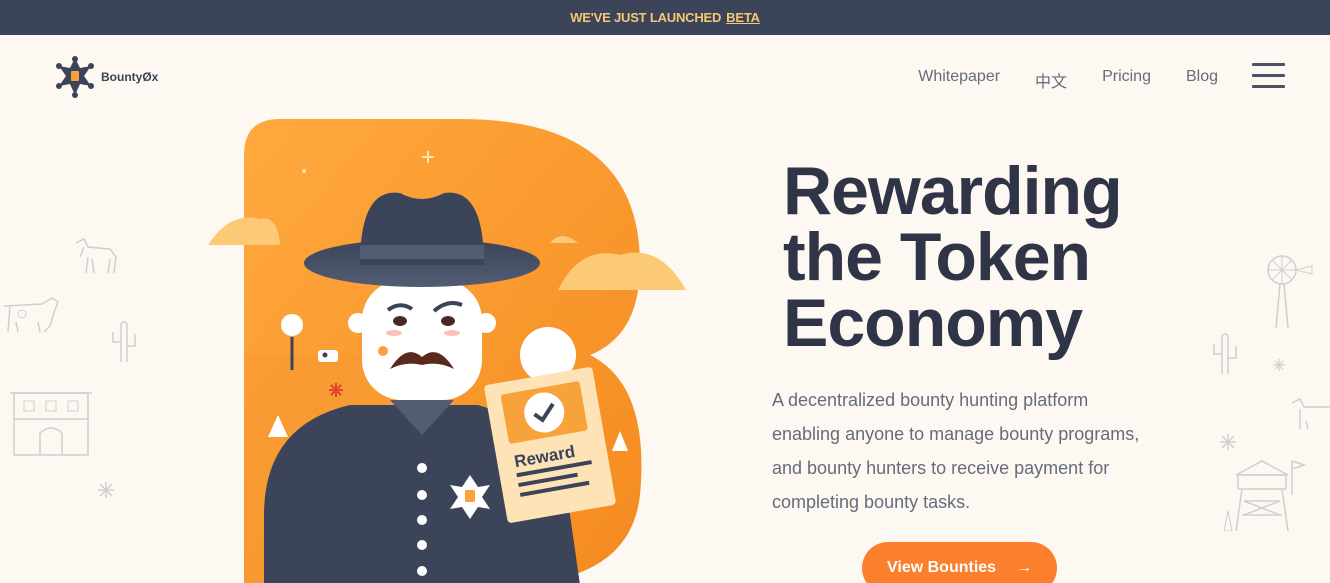  Describe the element at coordinates (933, 323) in the screenshot. I see `hero-title-line-3: Economy` at that location.